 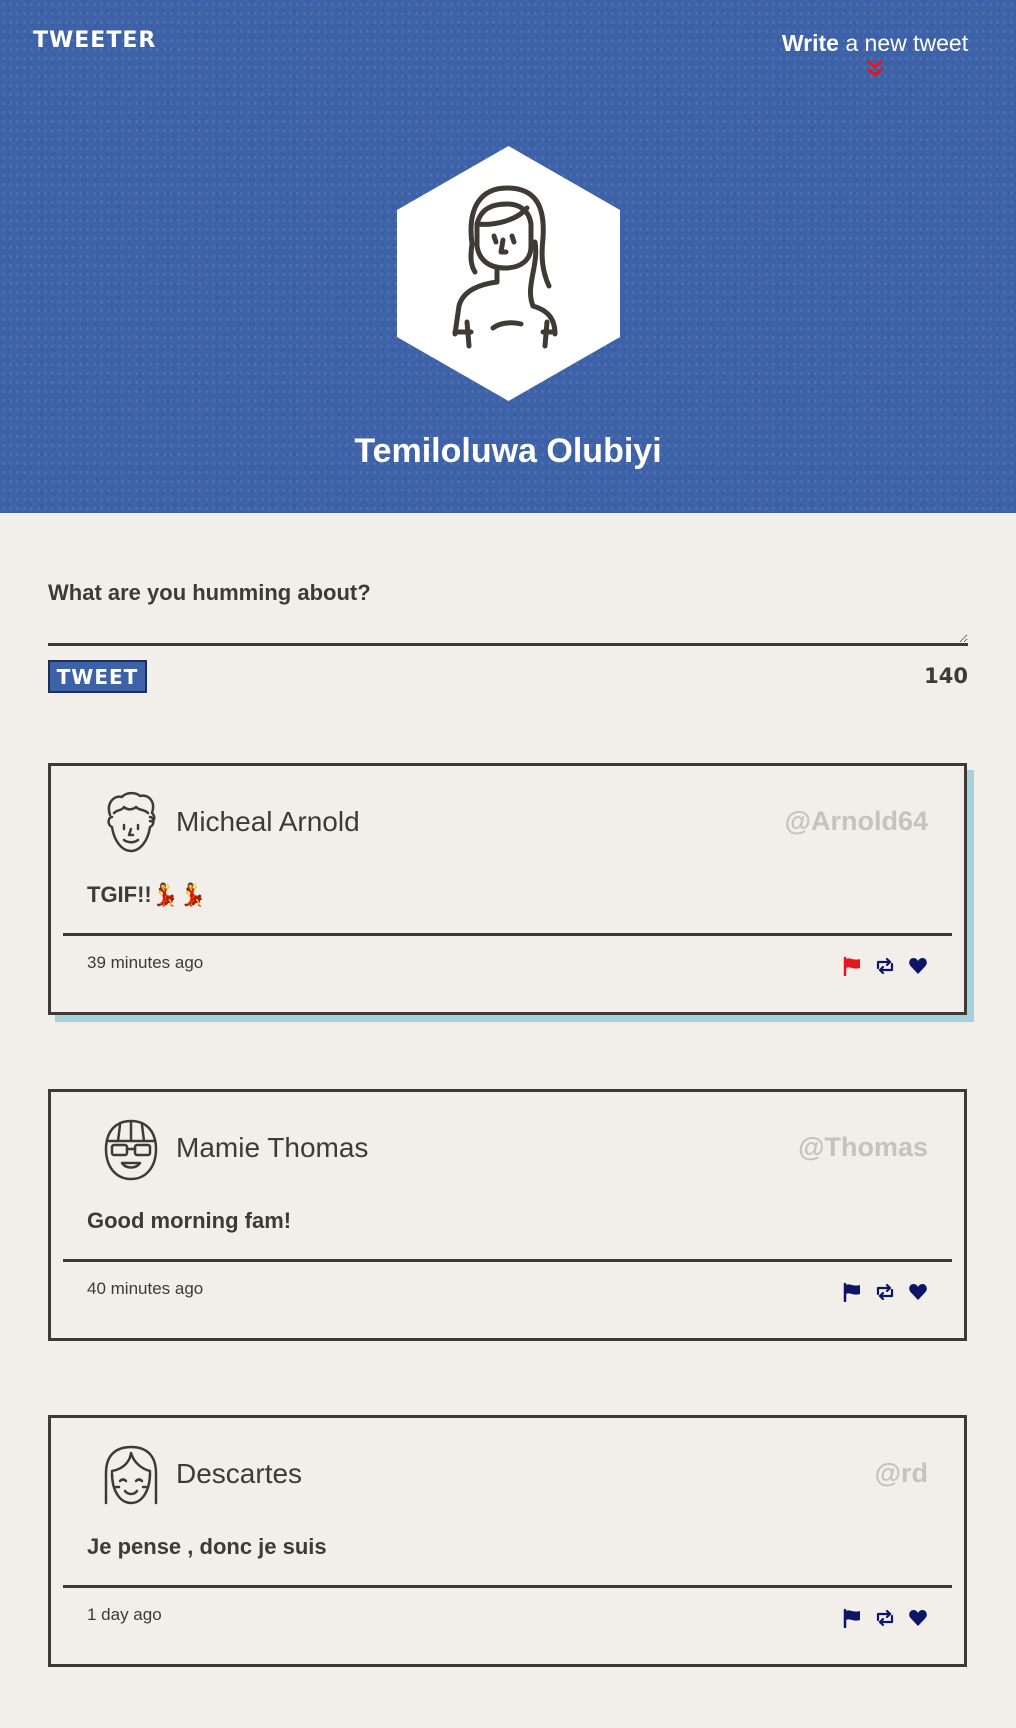 I want to click on tweet-button: TWEET, so click(x=97, y=676).